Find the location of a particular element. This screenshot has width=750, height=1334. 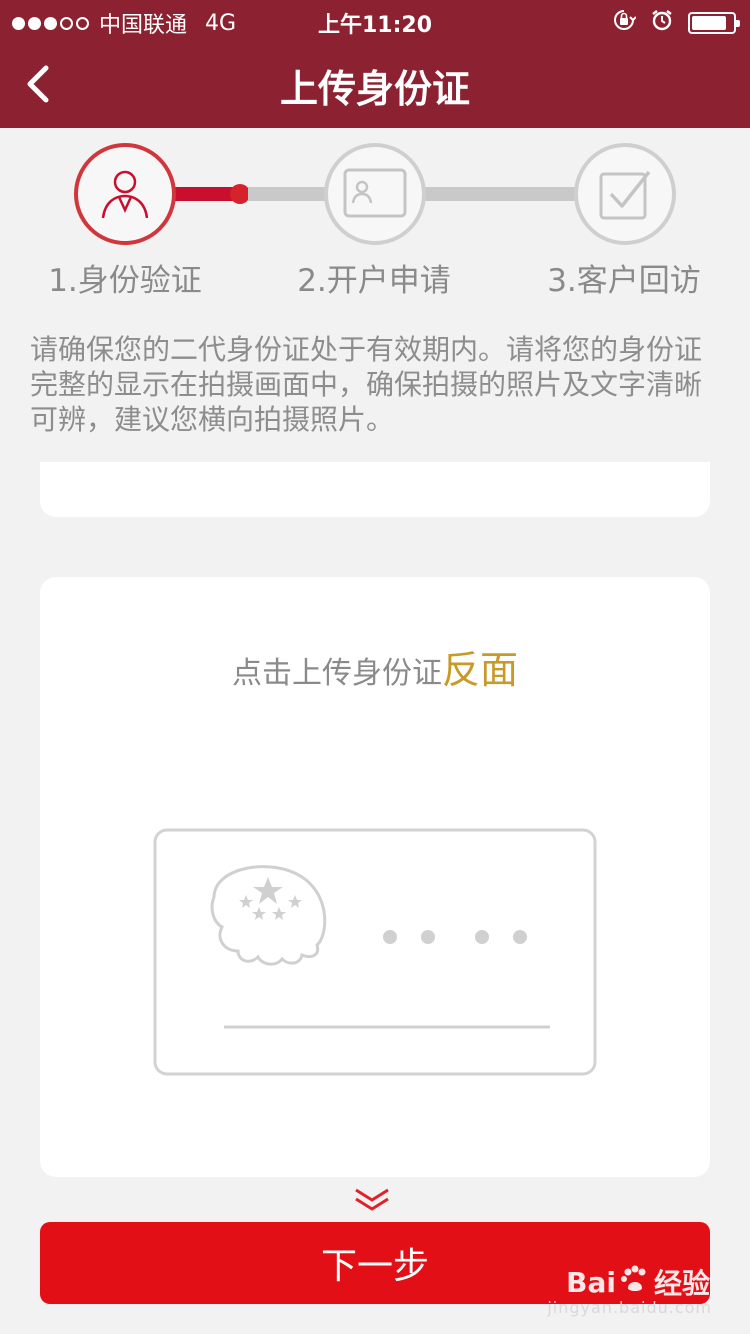

rotation-lock-icon is located at coordinates (624, 23).